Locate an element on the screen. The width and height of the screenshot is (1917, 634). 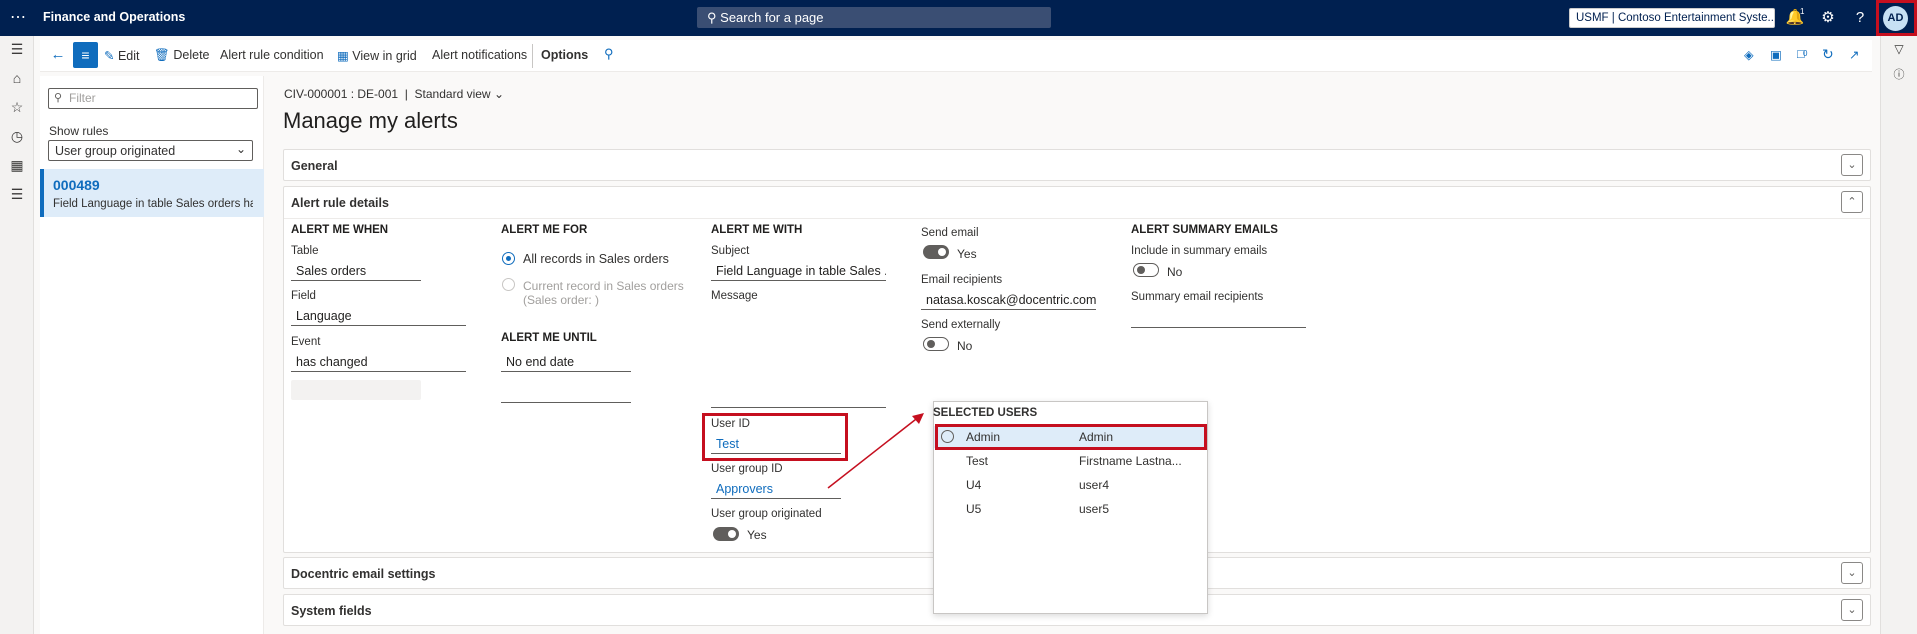
view-in-grid-button: ▦ View in grid is located at coordinates (377, 57).